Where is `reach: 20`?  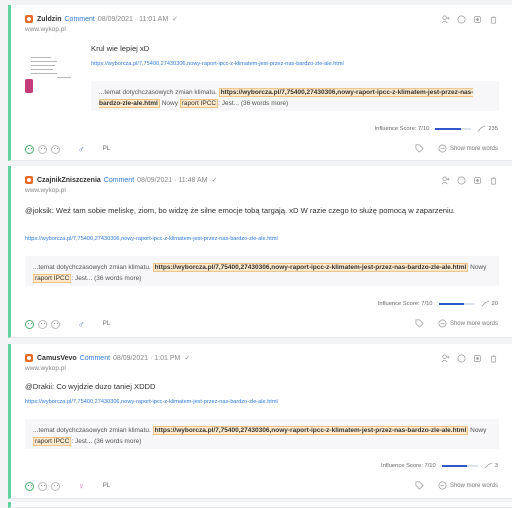 reach: 20 is located at coordinates (489, 303).